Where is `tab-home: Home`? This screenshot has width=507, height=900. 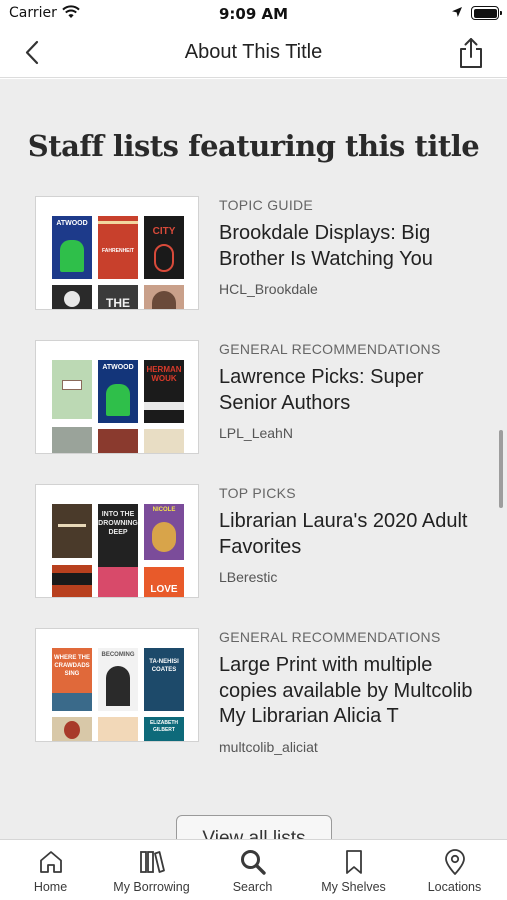 tab-home: Home is located at coordinates (50, 870).